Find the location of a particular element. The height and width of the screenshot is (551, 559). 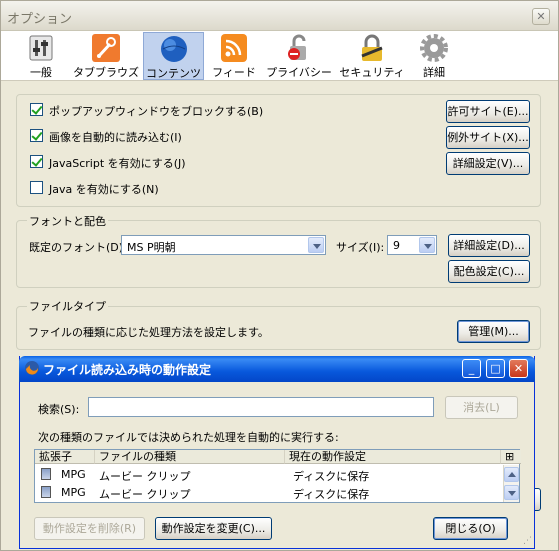

tabs-wrench-icon is located at coordinates (106, 48).